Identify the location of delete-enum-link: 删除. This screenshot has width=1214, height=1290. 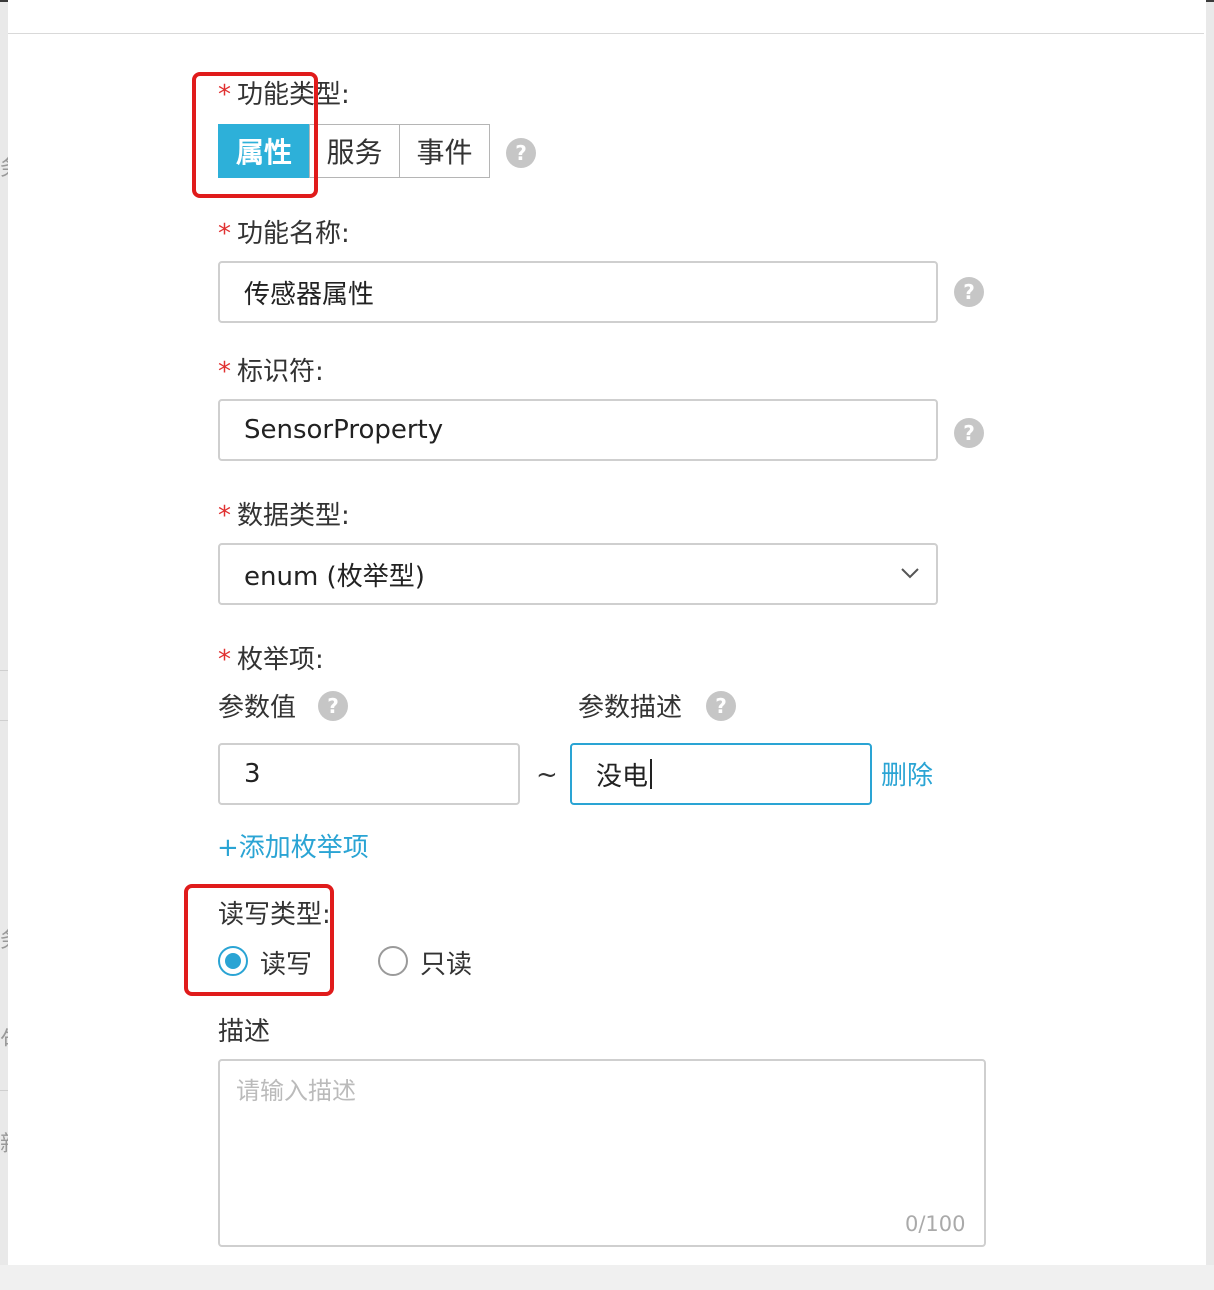
(907, 773).